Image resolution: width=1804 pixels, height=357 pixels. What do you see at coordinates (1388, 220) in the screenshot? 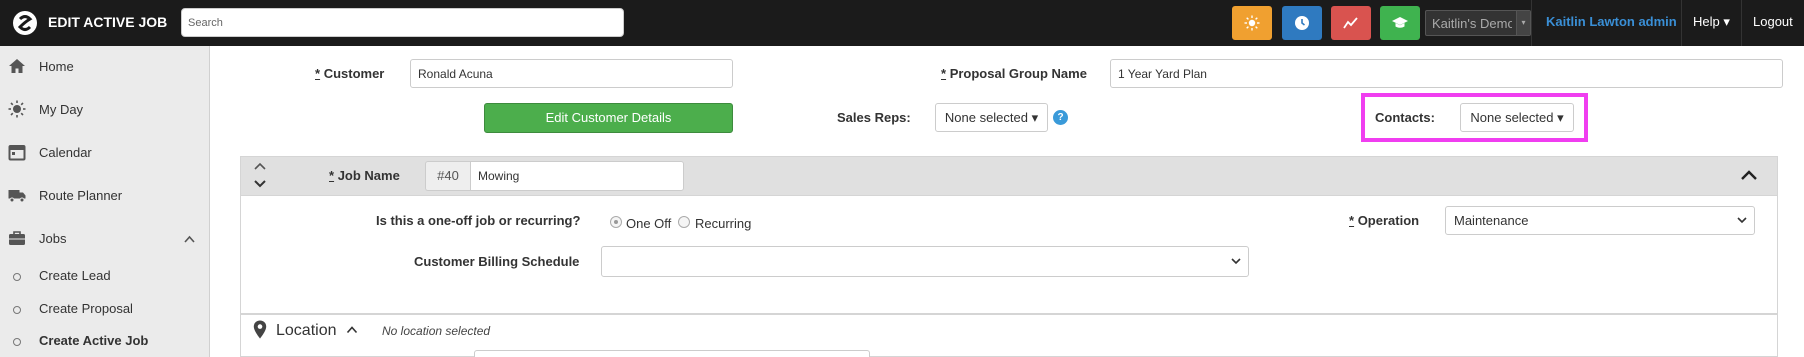
I see `operation-label-text: Operation` at bounding box center [1388, 220].